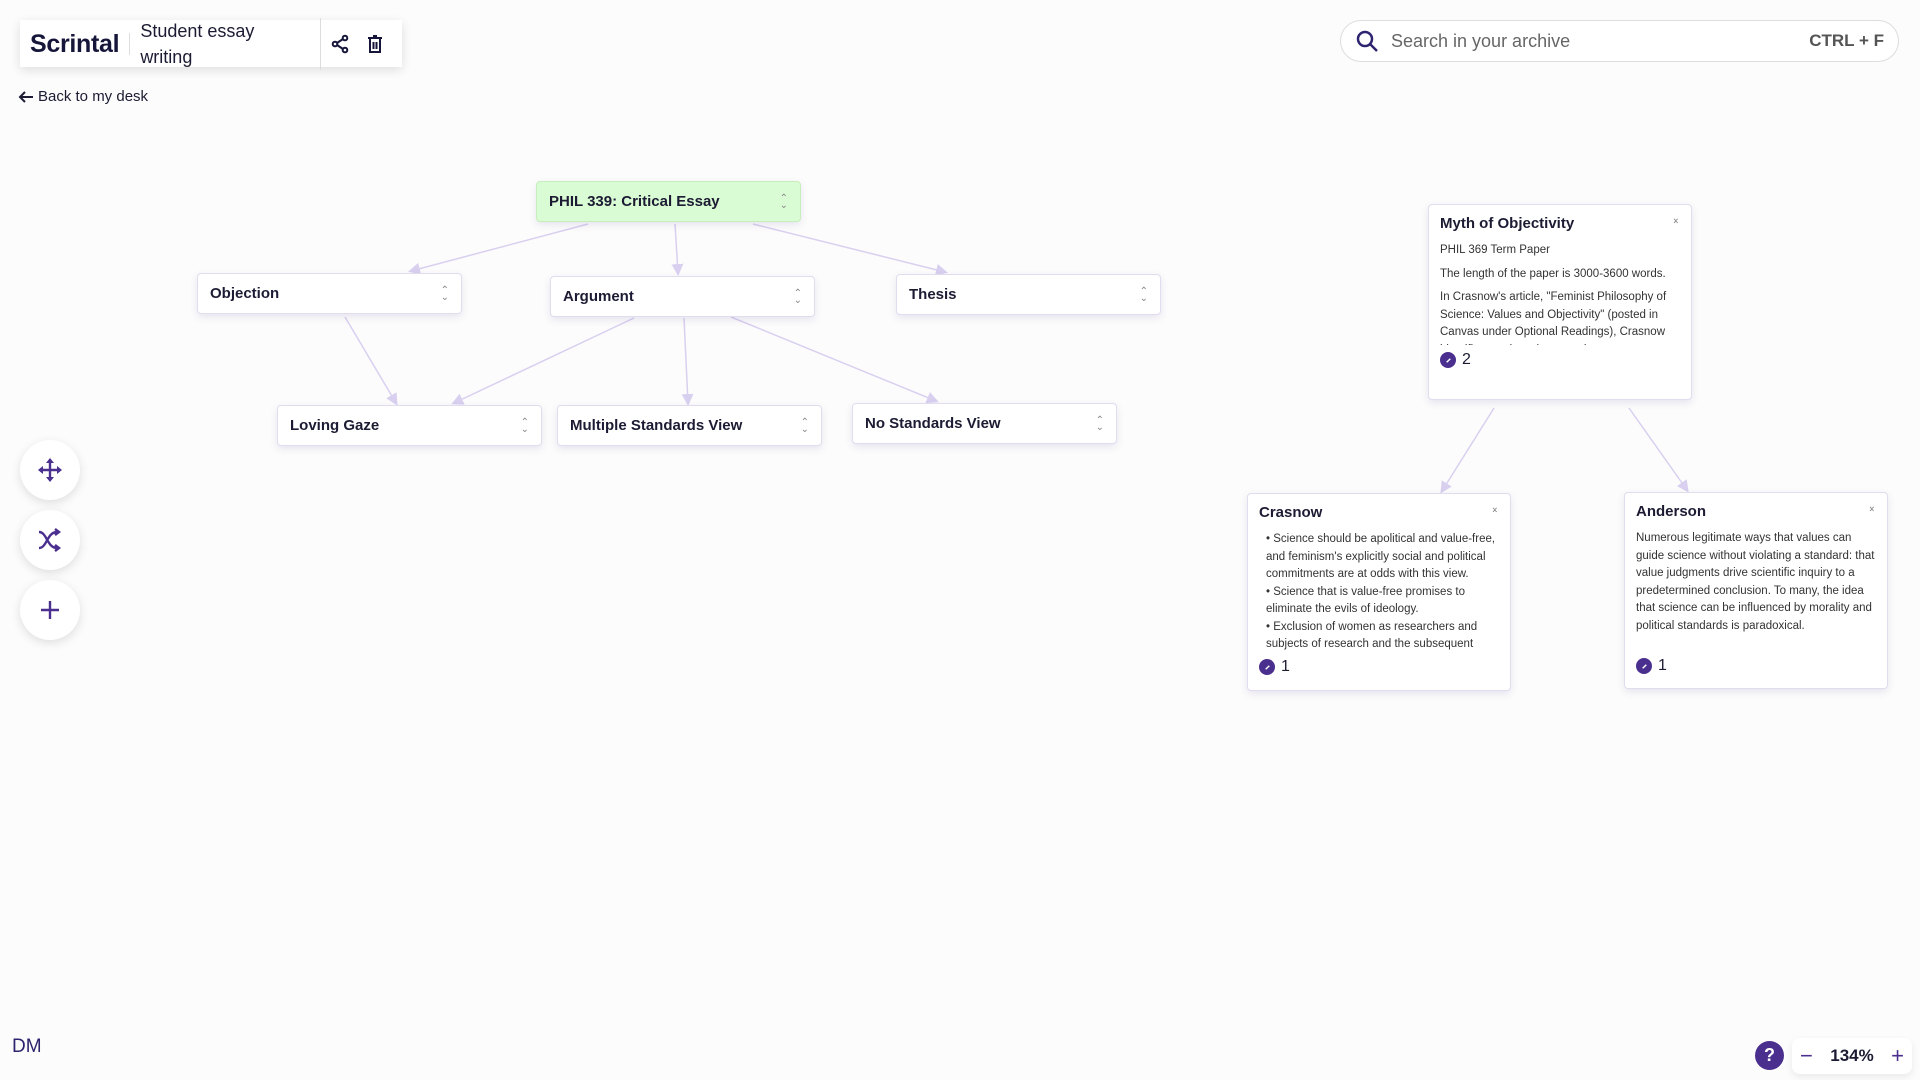 The image size is (1920, 1080). I want to click on node-label: No Standards View, so click(933, 423).